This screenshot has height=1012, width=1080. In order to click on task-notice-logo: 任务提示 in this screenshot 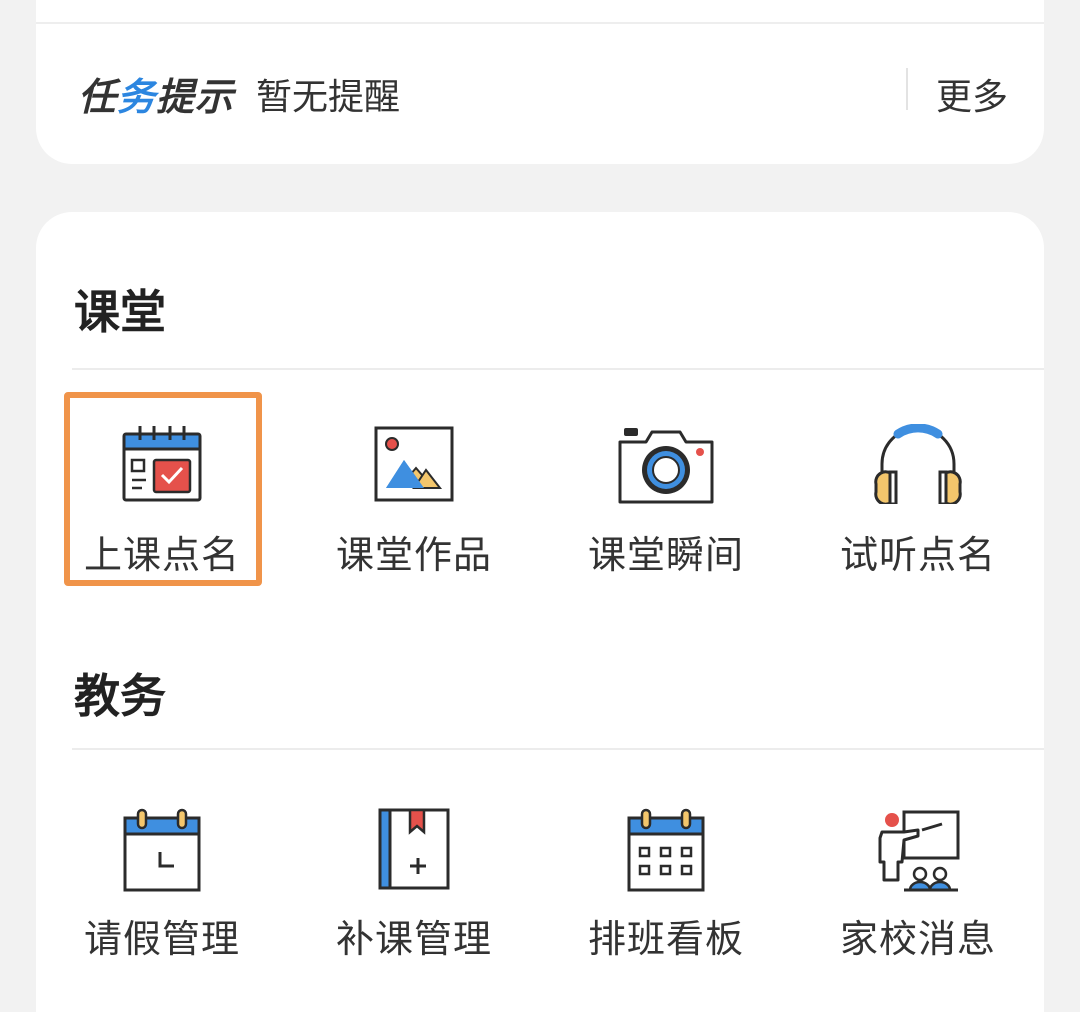, I will do `click(156, 97)`.